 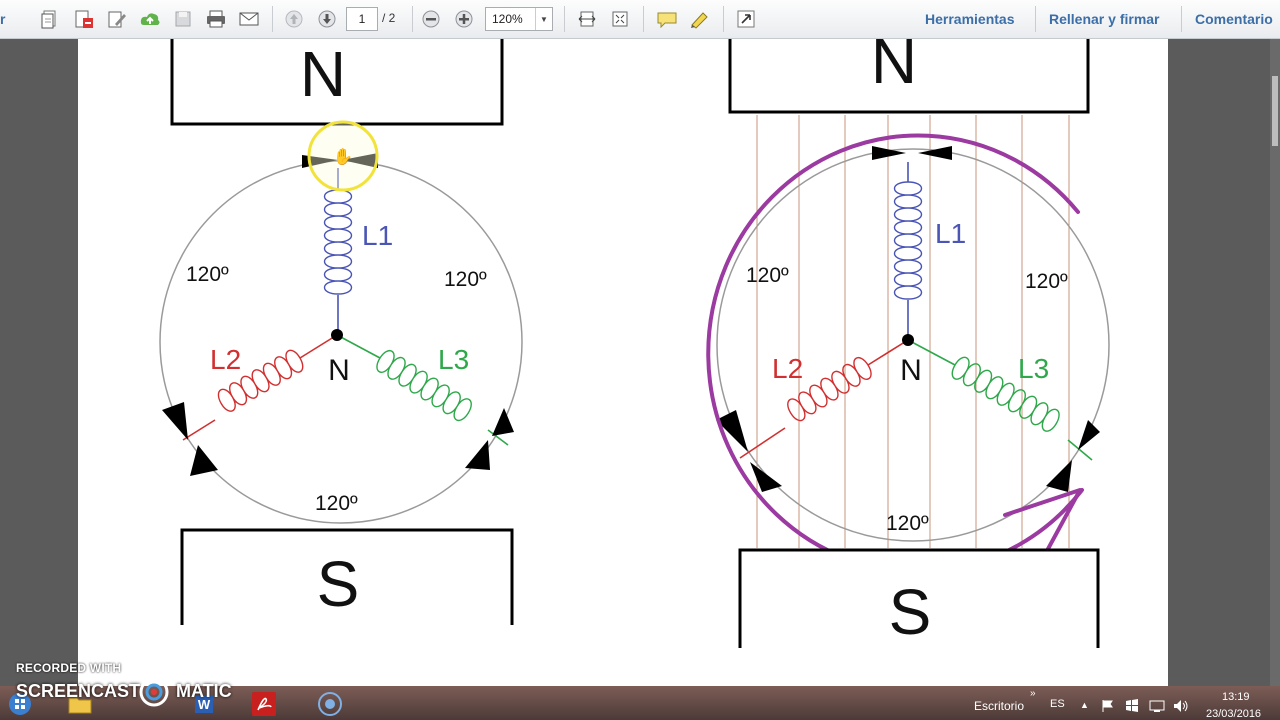 What do you see at coordinates (78, 691) in the screenshot?
I see `watermark-screencast: SCREENCAST` at bounding box center [78, 691].